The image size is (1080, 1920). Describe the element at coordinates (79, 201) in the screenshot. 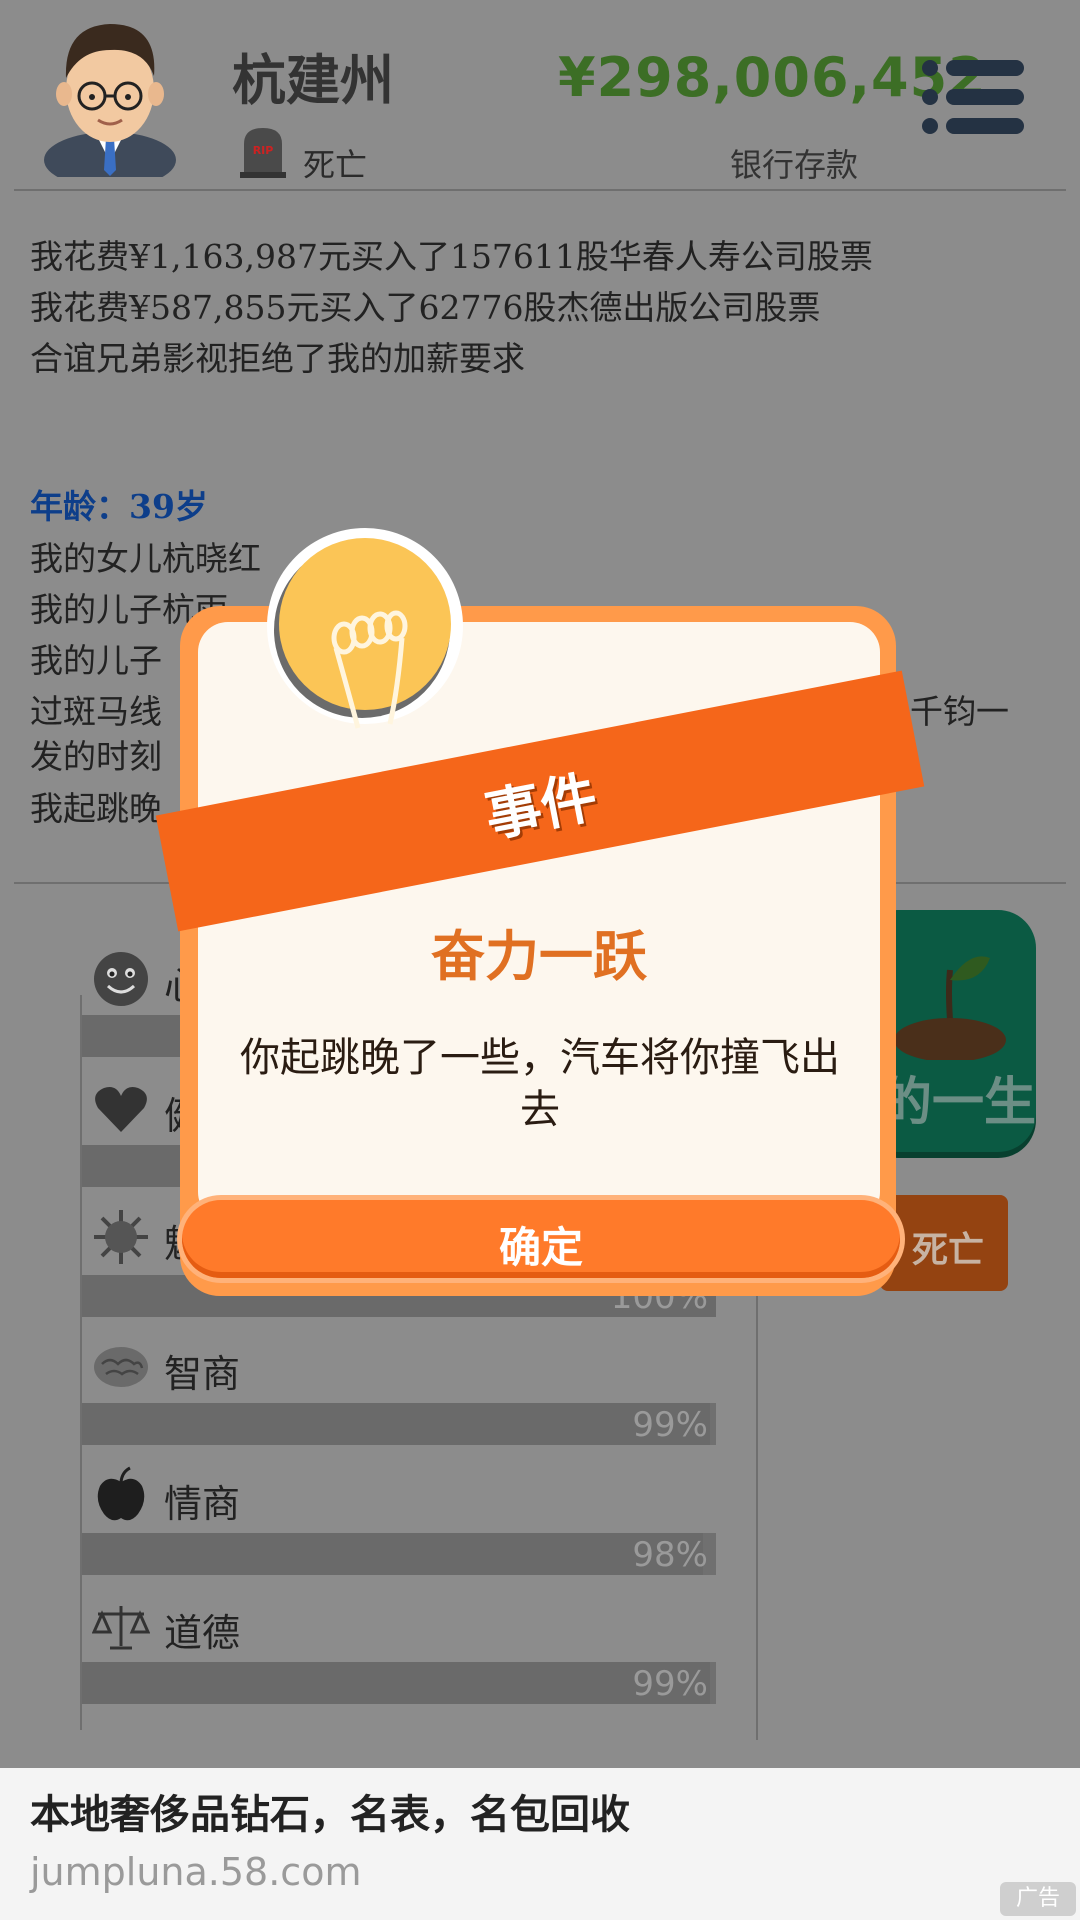

I see `log-line-clipped` at that location.